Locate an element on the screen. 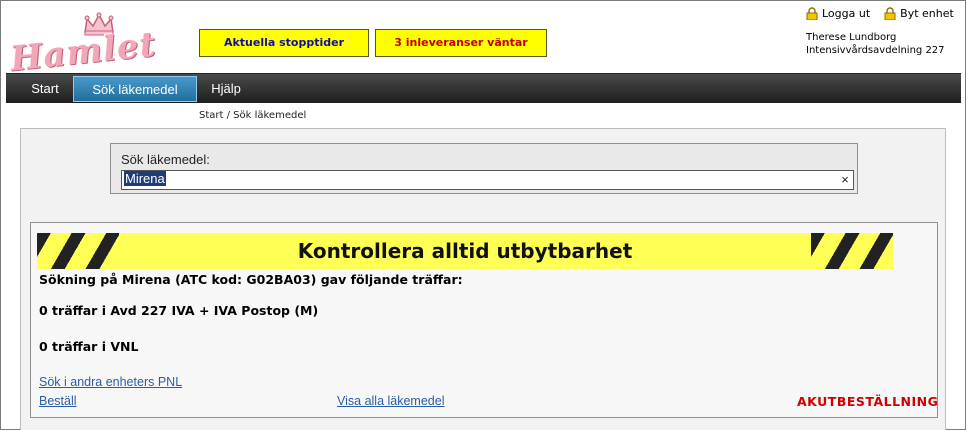 The height and width of the screenshot is (430, 966). search-input: Mirena is located at coordinates (487, 180).